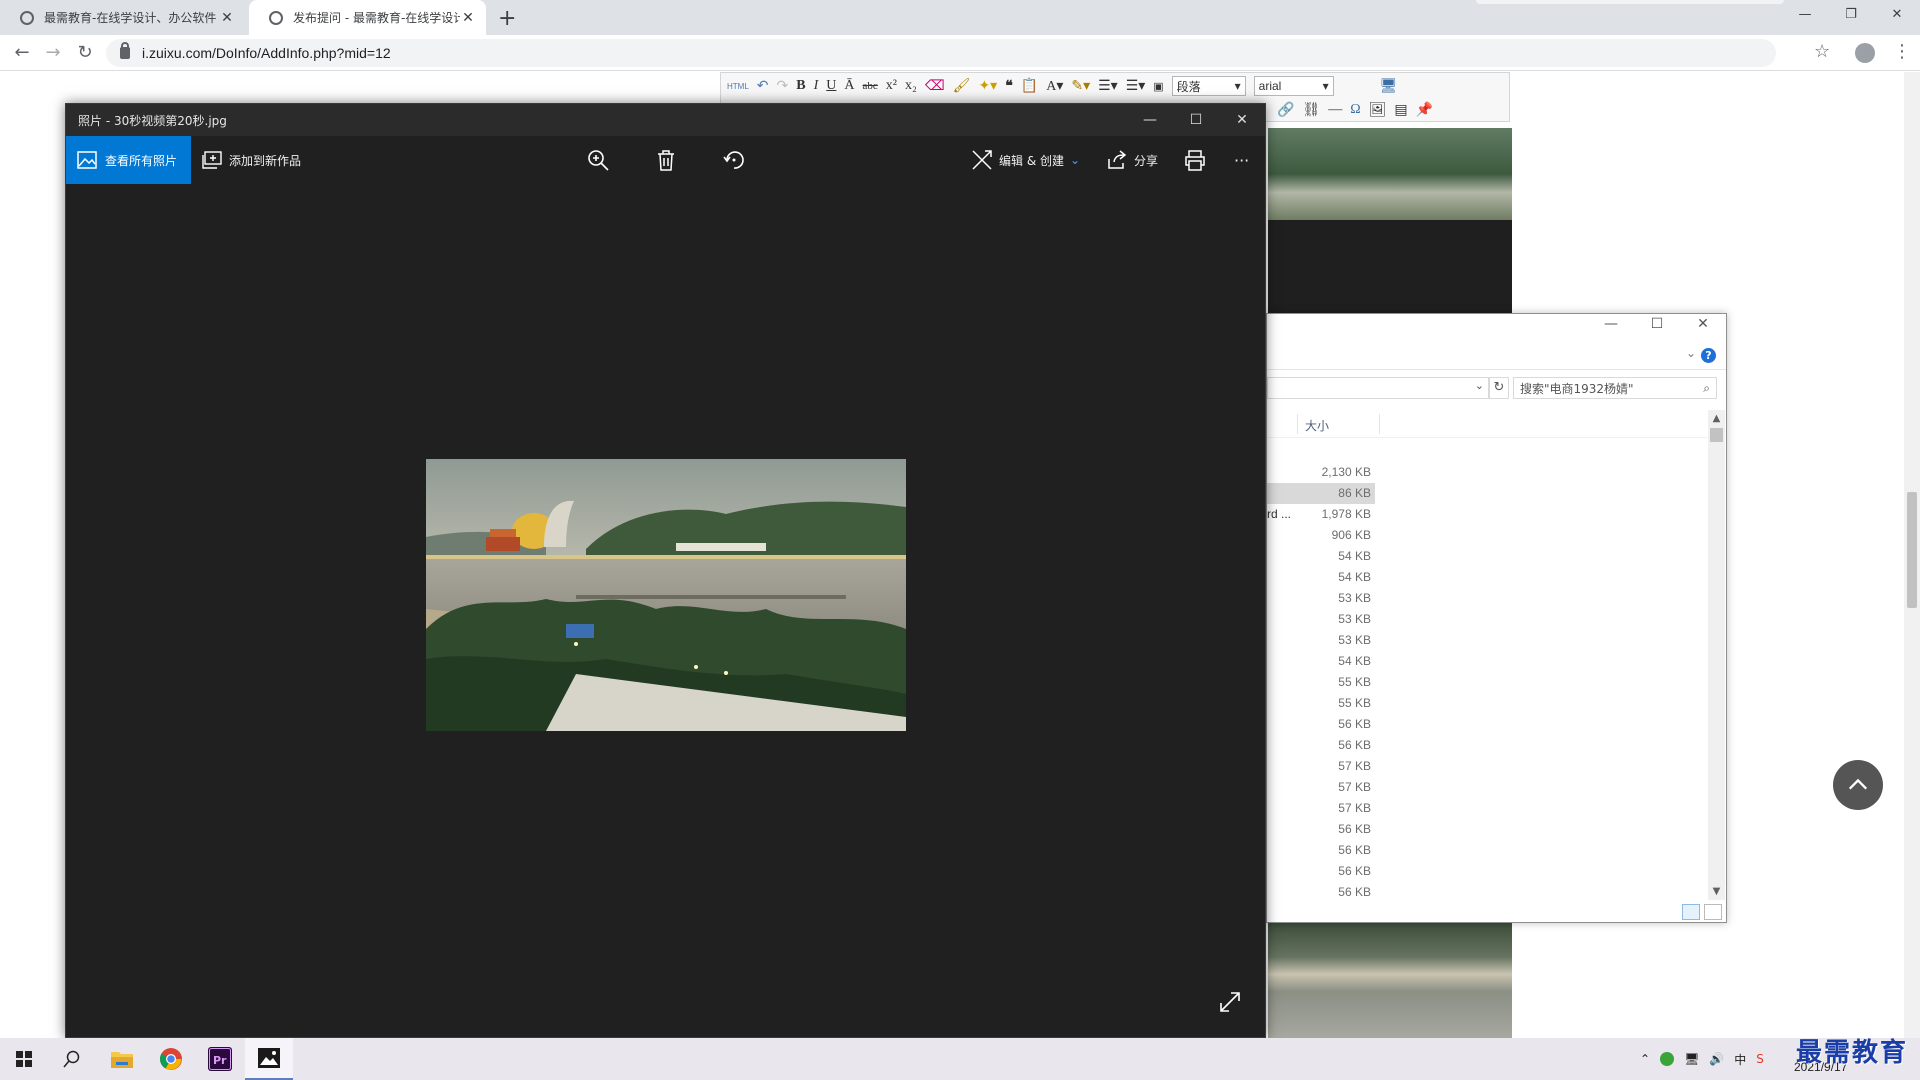 Image resolution: width=1920 pixels, height=1080 pixels. I want to click on horizontal-rule-icon: —, so click(1335, 110).